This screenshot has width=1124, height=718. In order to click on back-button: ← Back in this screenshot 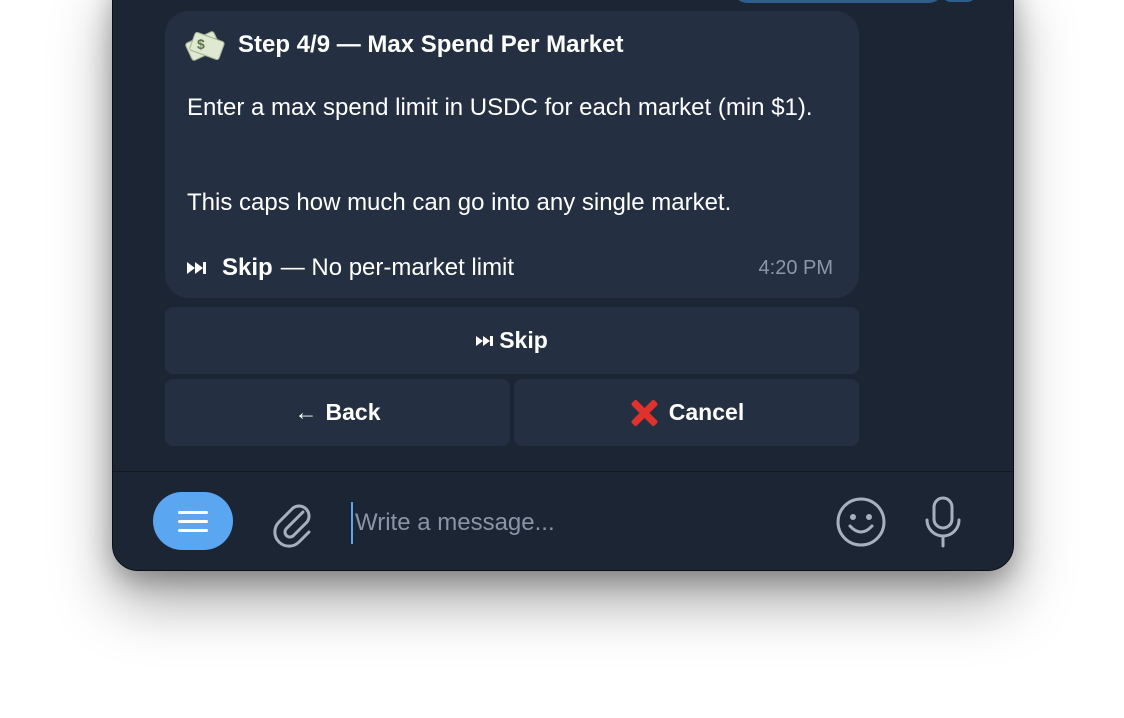, I will do `click(337, 412)`.